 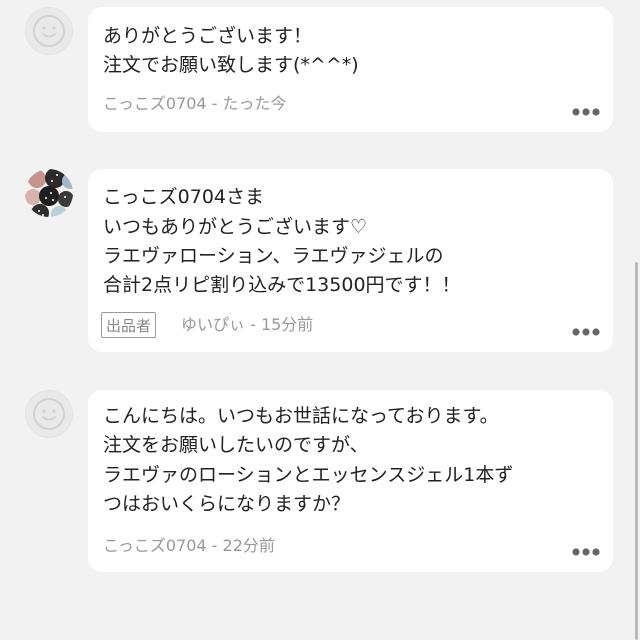 I want to click on comment-meta: こっこズ0704 - たった今, so click(x=195, y=103).